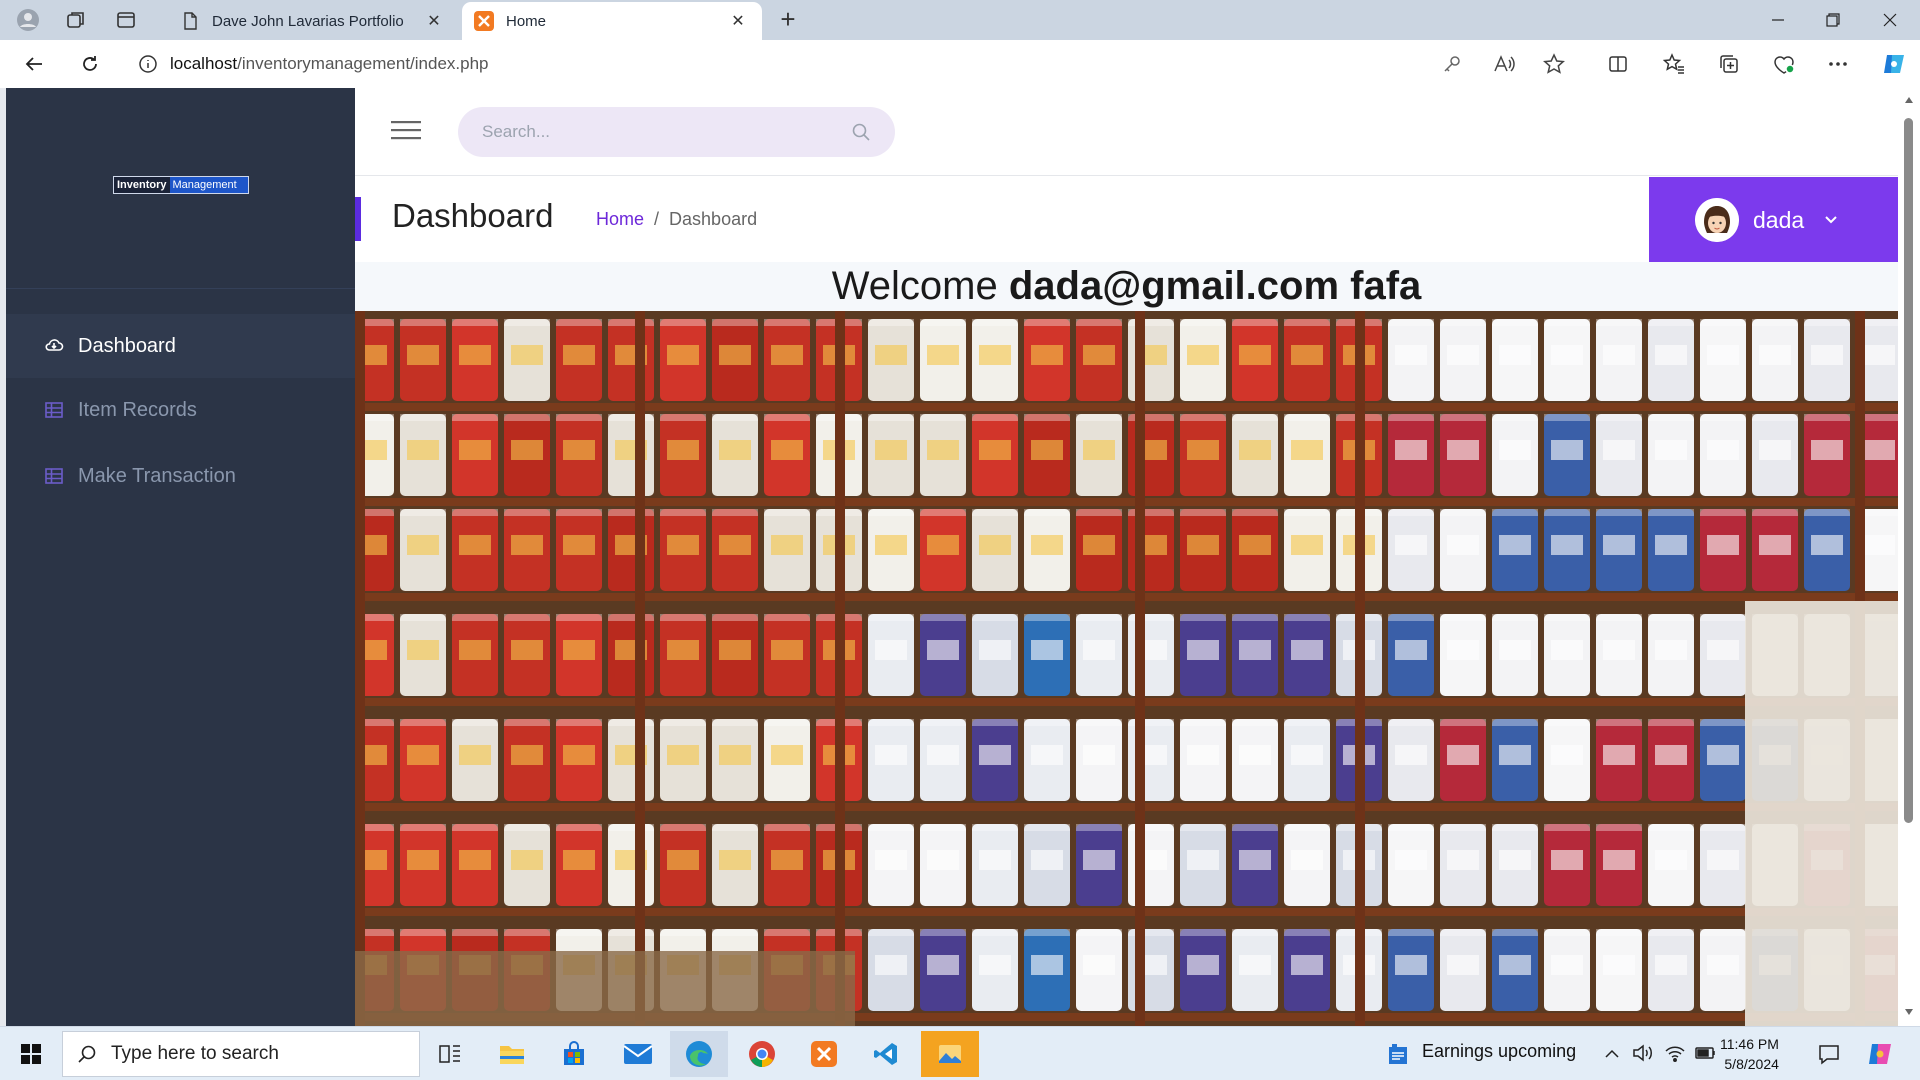  I want to click on sidebar-item-make-transaction: Make Transaction, so click(180, 476).